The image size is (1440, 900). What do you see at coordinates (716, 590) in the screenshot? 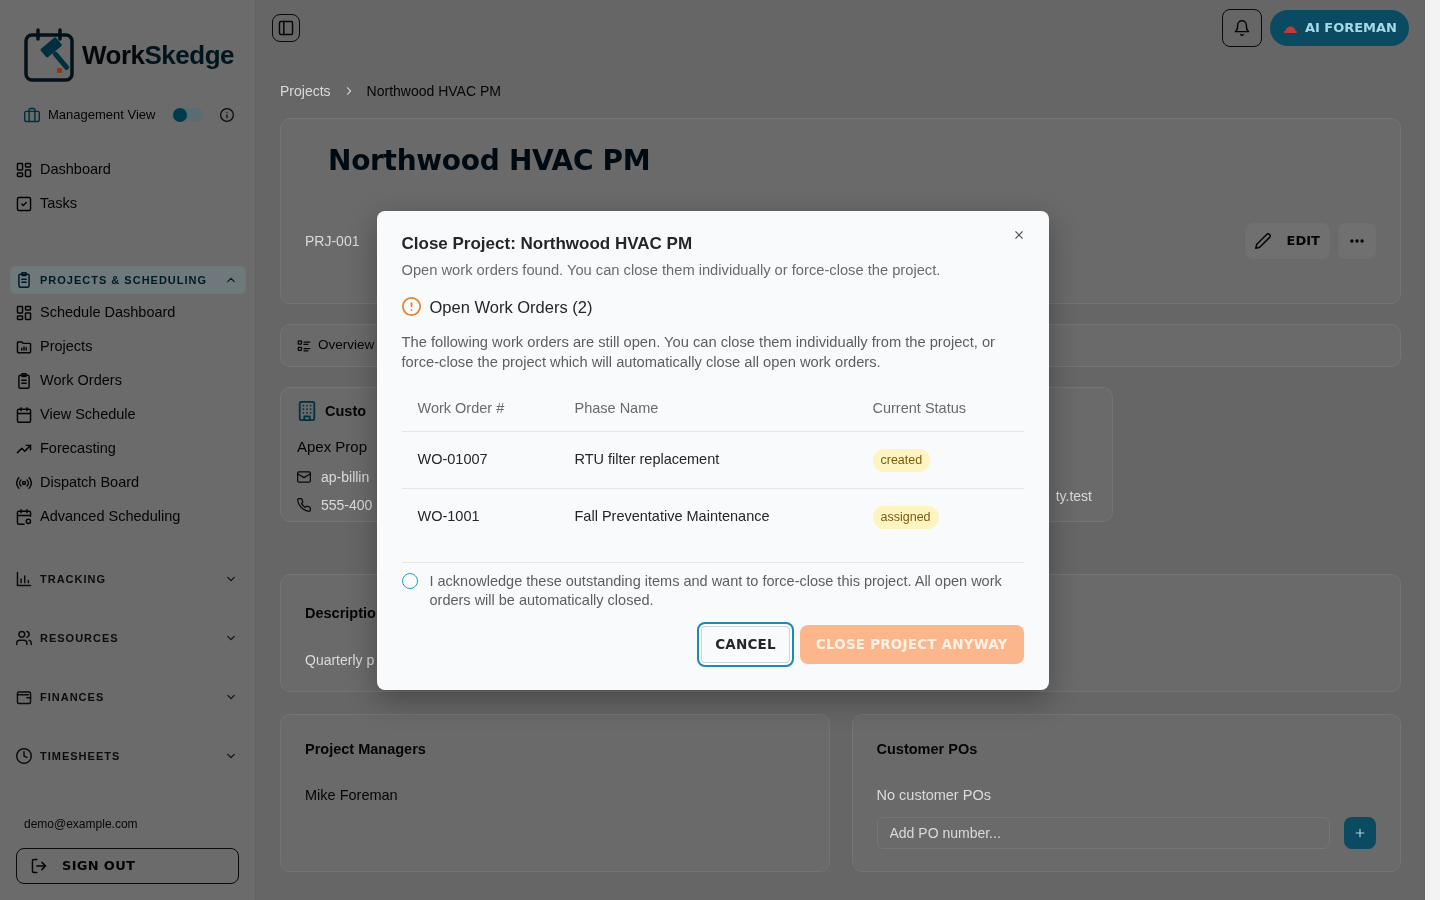
I see `acknowledge-label: I acknowledge these outstanding items and want to force-close this project. All open work orders will be automatically closed.` at bounding box center [716, 590].